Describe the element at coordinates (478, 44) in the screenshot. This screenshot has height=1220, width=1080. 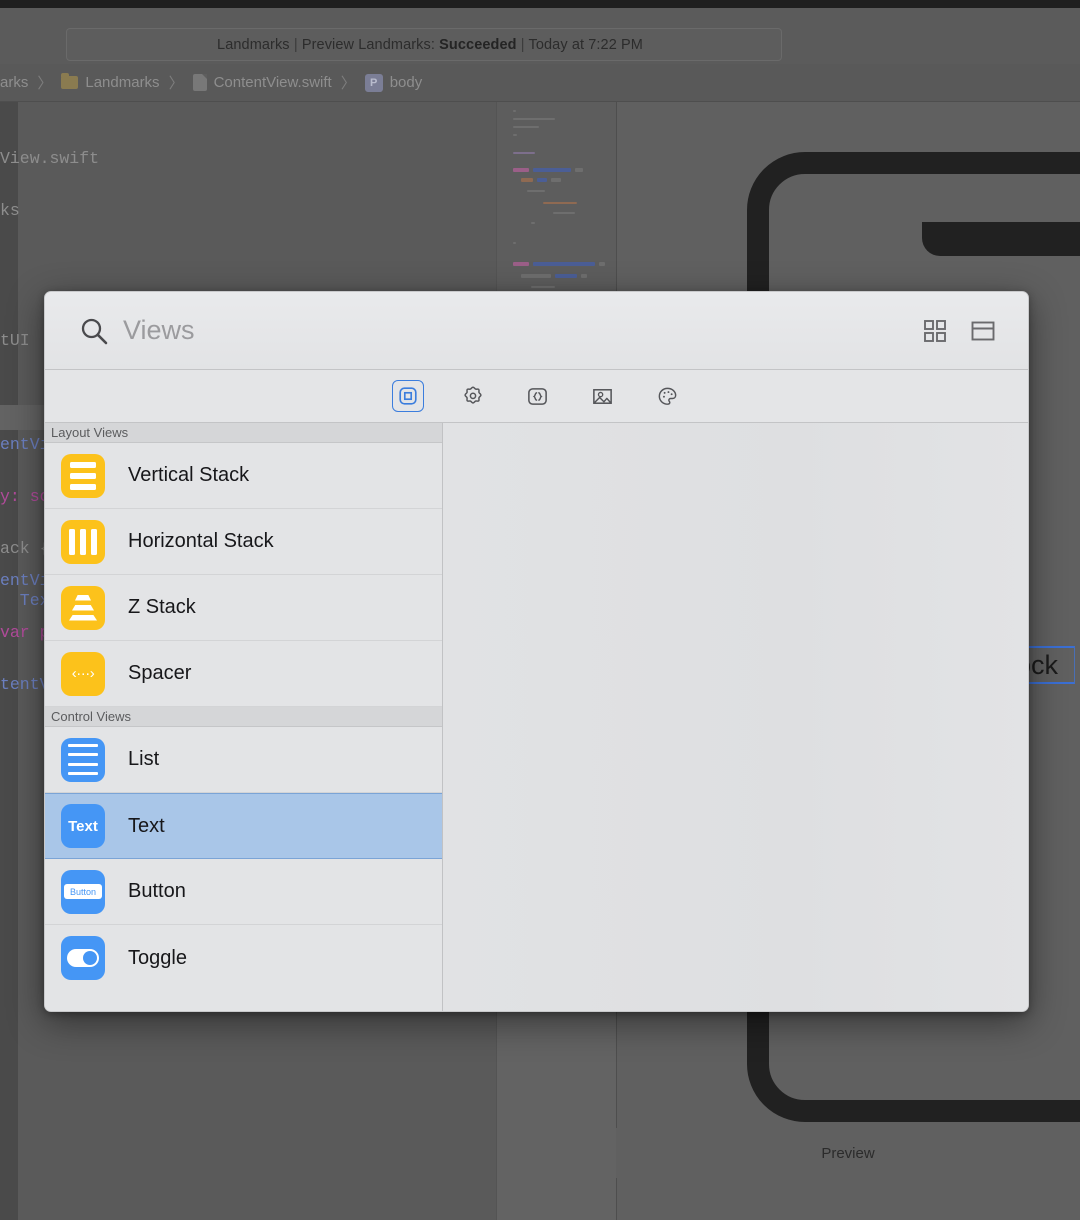
I see `status-result: Succeeded` at that location.